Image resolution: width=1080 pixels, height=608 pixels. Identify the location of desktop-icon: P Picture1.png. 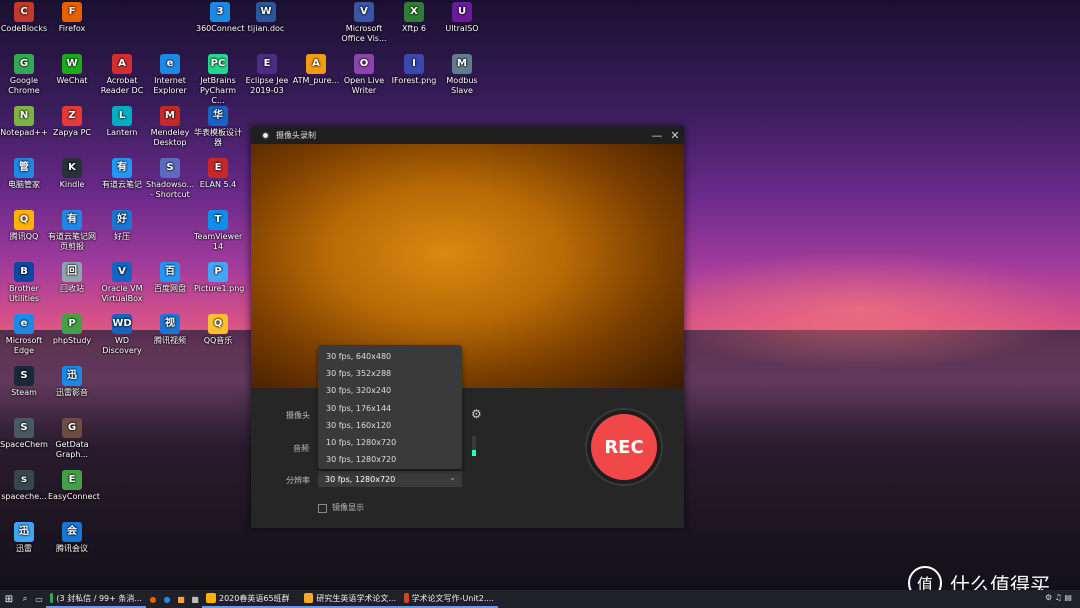
(219, 278).